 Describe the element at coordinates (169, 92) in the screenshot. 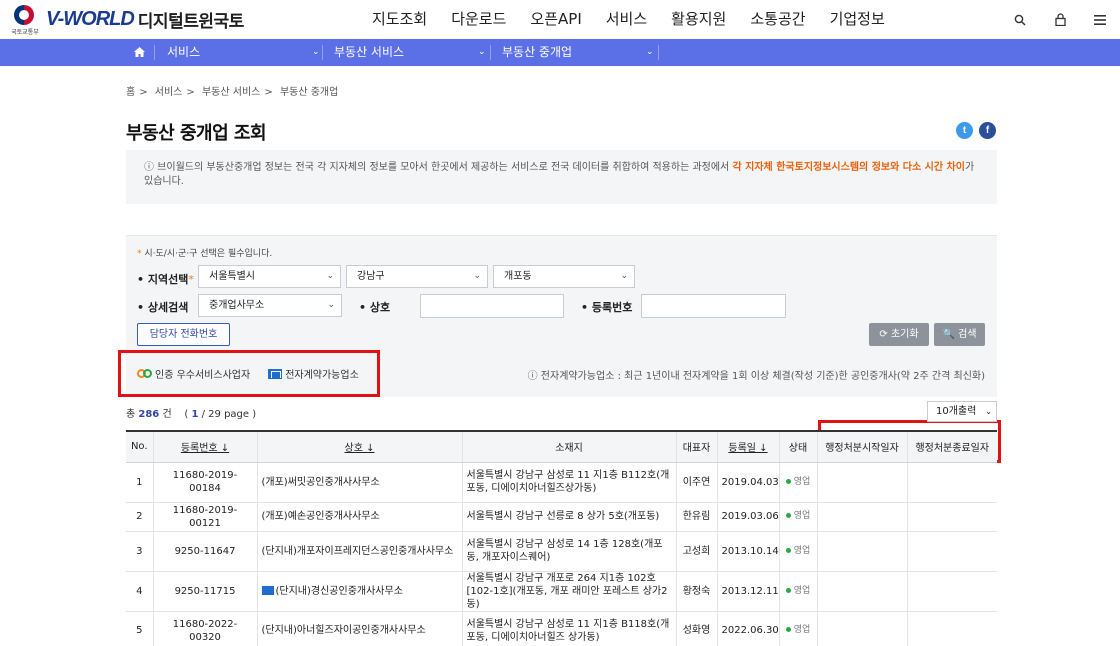

I see `breadcrumb-service: 서비스` at that location.